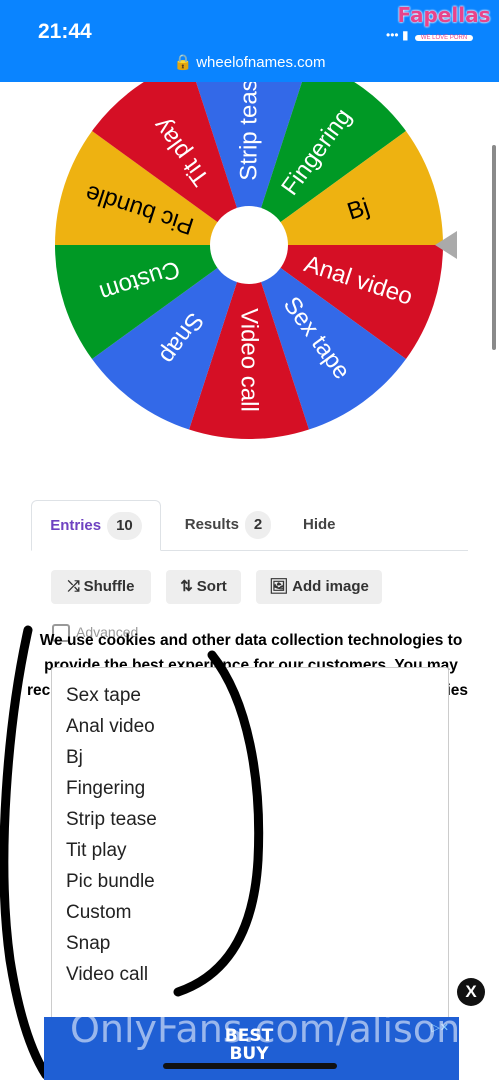 The image size is (499, 1080). What do you see at coordinates (249, 360) in the screenshot?
I see `wheel-segment-label: Video call` at bounding box center [249, 360].